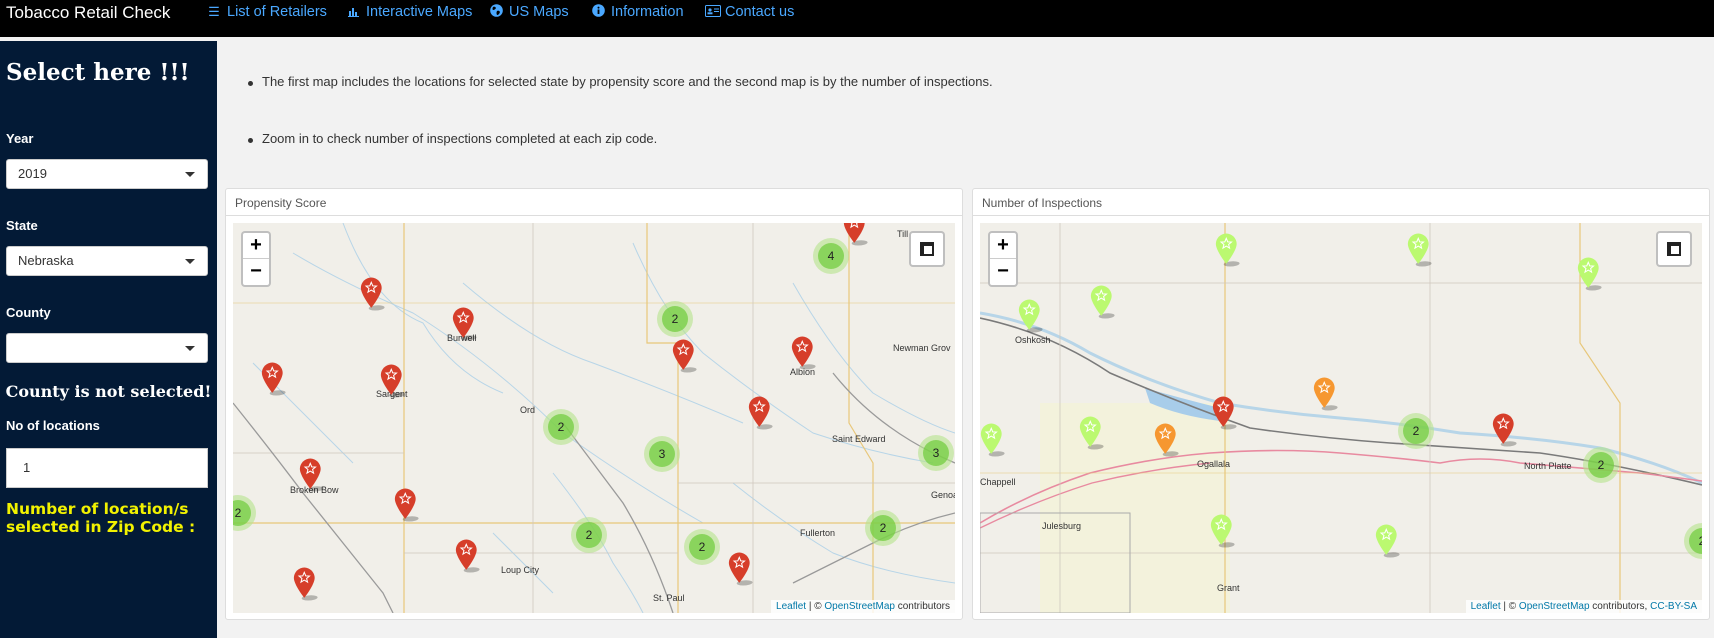 The image size is (1714, 638). I want to click on fullscreen-icon, so click(1674, 249).